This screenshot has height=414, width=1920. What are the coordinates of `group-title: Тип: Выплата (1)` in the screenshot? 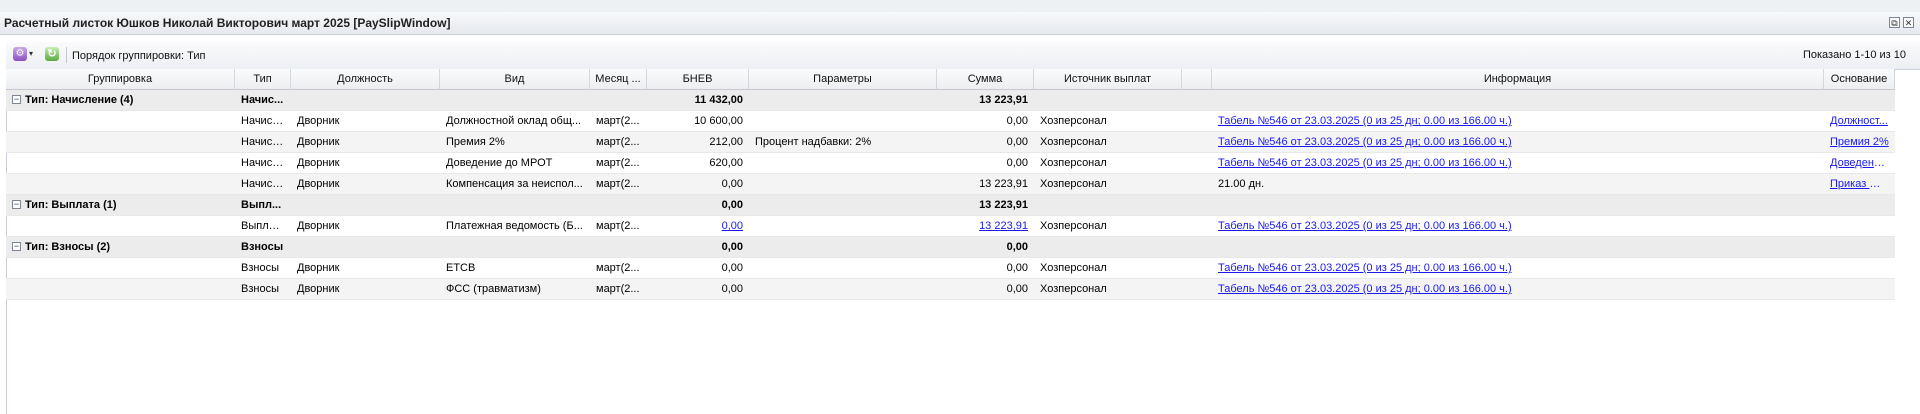 It's located at (71, 205).